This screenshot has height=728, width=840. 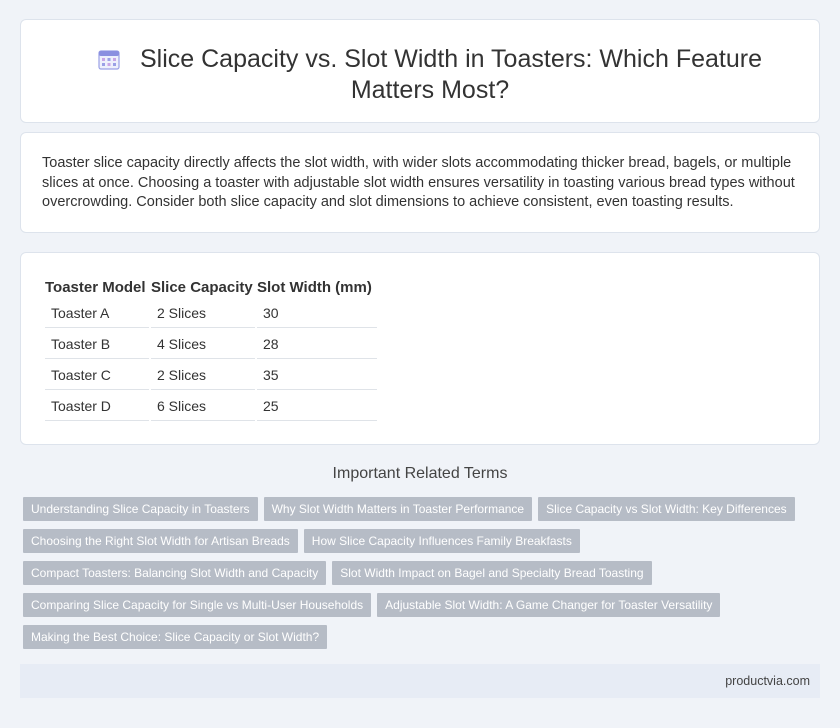 I want to click on table-row: Toaster B 4 Slices 28, so click(x=211, y=344).